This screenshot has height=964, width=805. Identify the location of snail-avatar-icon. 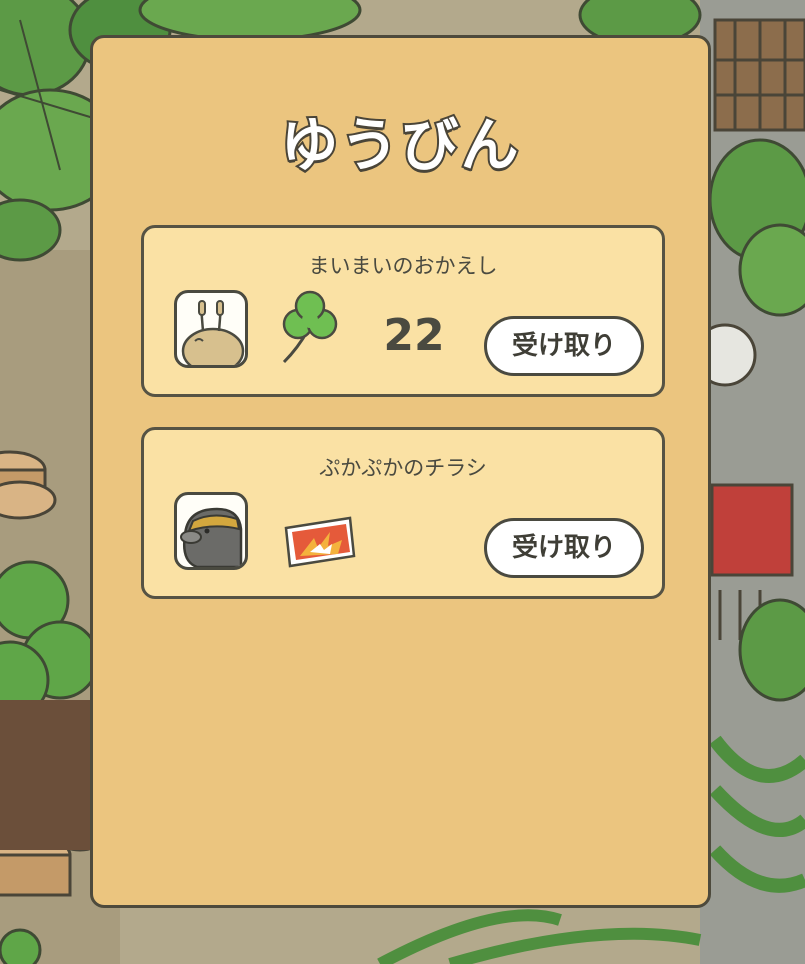
(211, 329).